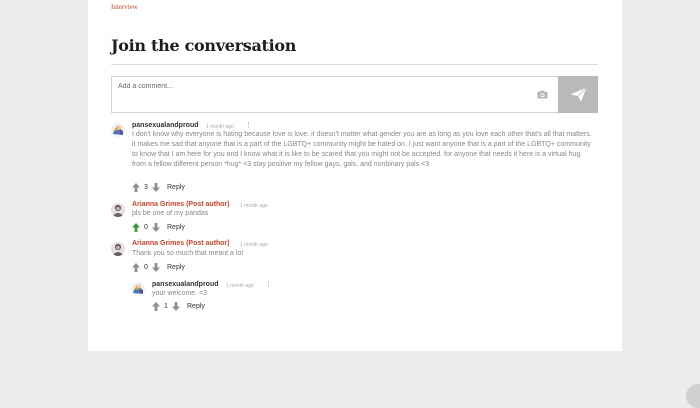 This screenshot has height=408, width=700. What do you see at coordinates (166, 306) in the screenshot?
I see `vote-count: 1` at bounding box center [166, 306].